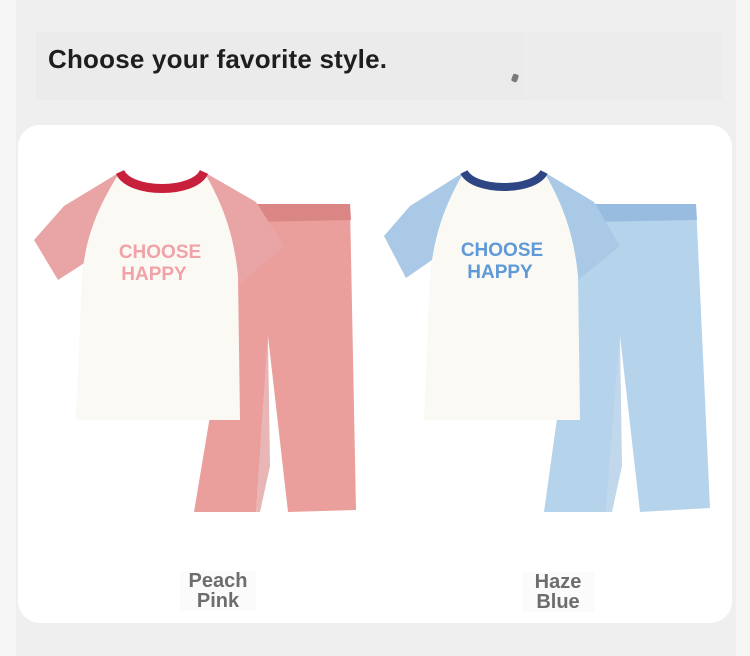 This screenshot has width=750, height=656. What do you see at coordinates (218, 601) in the screenshot?
I see `product-label-line2: Pink` at bounding box center [218, 601].